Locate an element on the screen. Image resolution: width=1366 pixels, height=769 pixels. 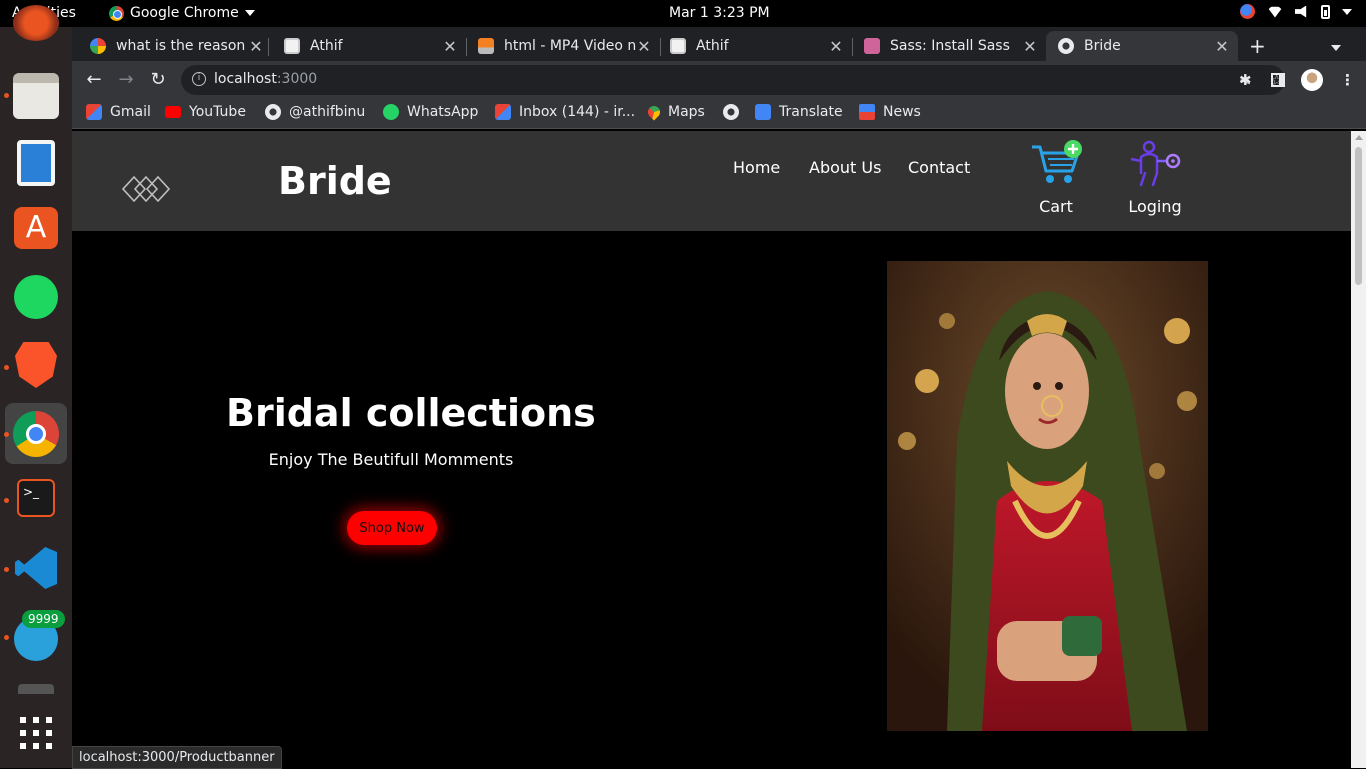
back-button: ← is located at coordinates (94, 79).